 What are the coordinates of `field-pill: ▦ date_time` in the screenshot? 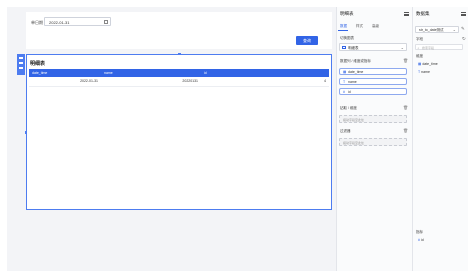 It's located at (373, 71).